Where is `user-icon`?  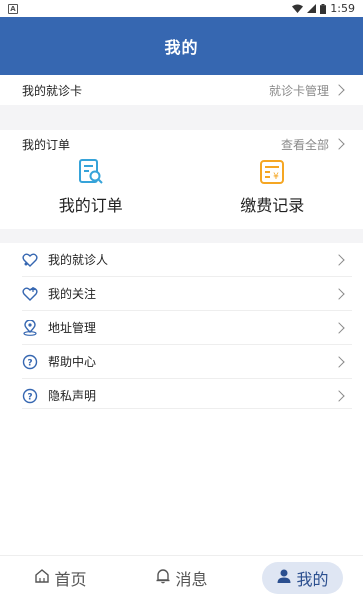
user-icon is located at coordinates (284, 578).